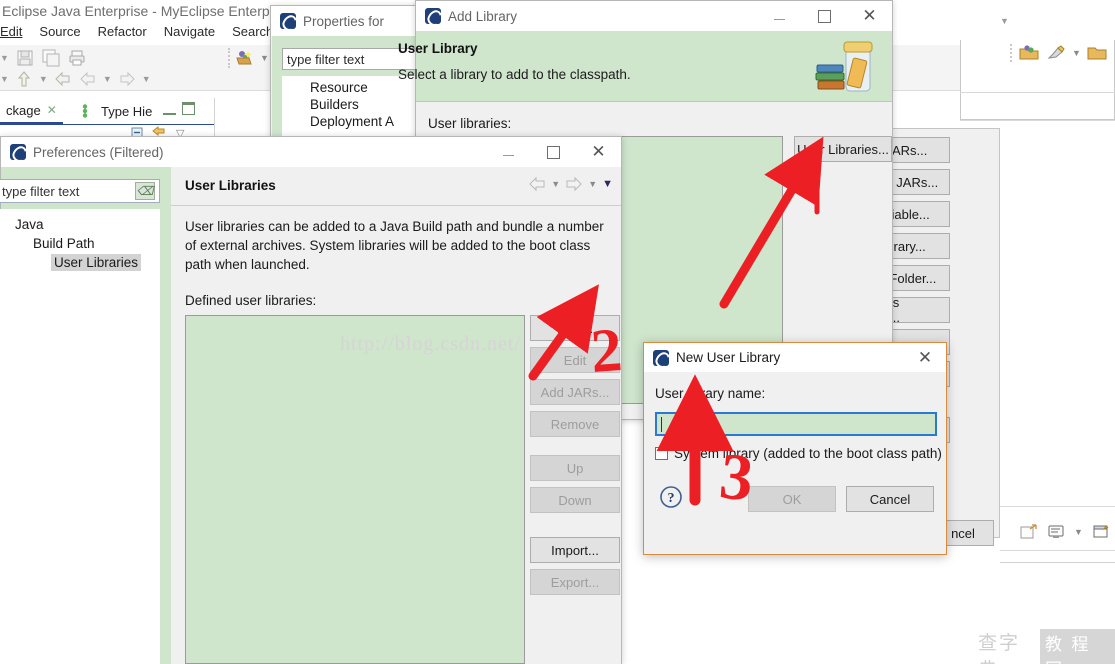  Describe the element at coordinates (537, 184) in the screenshot. I see `back-arrow-icon` at that location.